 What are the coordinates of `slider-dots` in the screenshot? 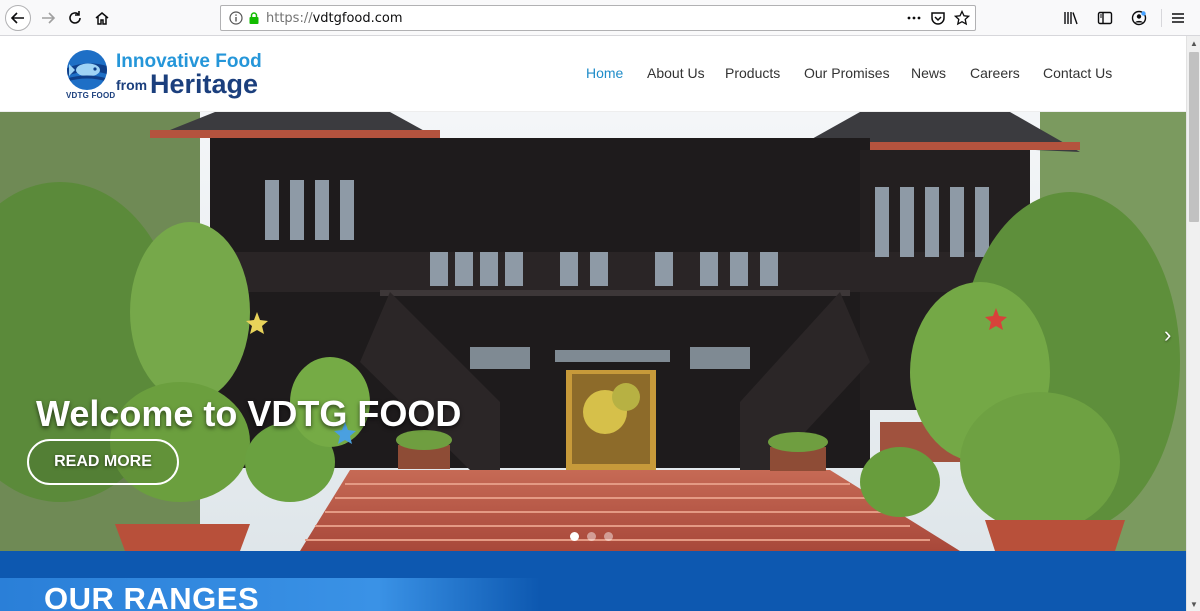 It's located at (591, 536).